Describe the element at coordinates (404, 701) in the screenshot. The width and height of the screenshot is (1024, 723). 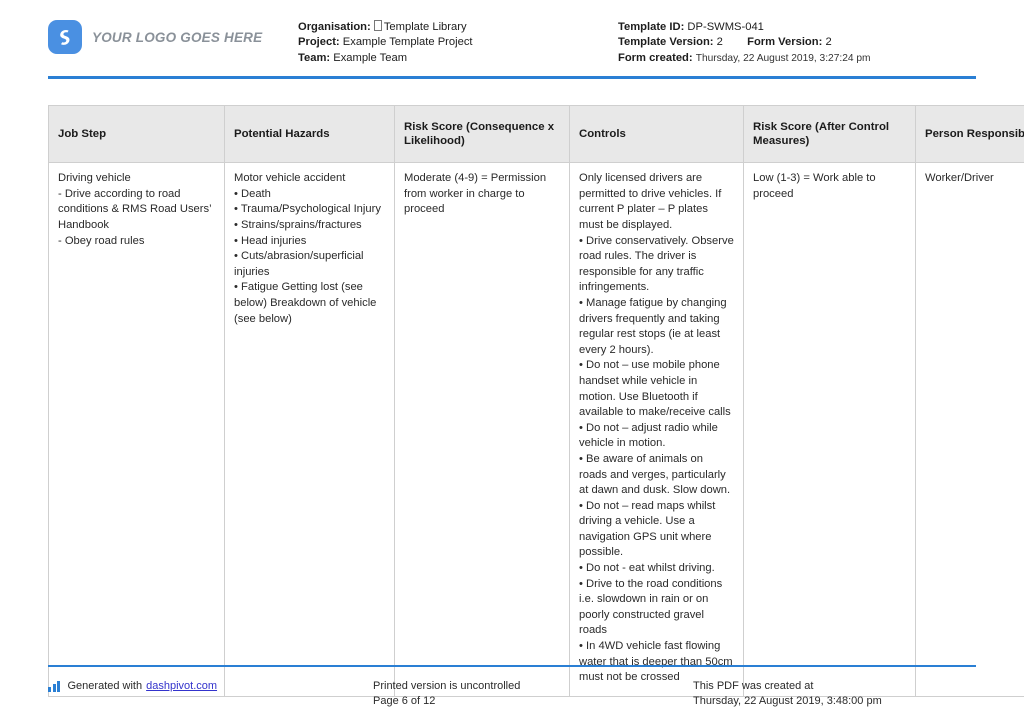
I see `page-number: Page 6 of 12` at that location.